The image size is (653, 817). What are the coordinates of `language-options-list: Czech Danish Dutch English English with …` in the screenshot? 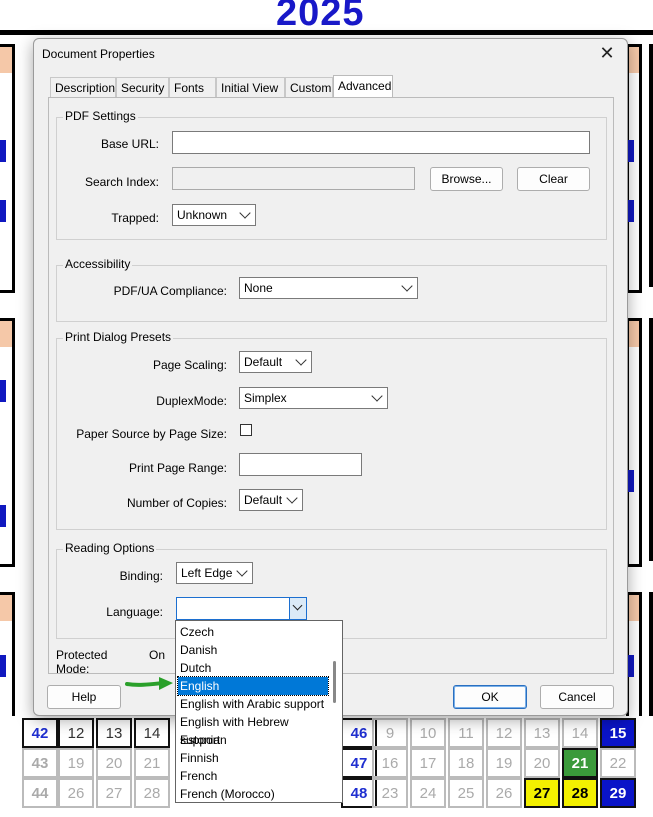 It's located at (259, 711).